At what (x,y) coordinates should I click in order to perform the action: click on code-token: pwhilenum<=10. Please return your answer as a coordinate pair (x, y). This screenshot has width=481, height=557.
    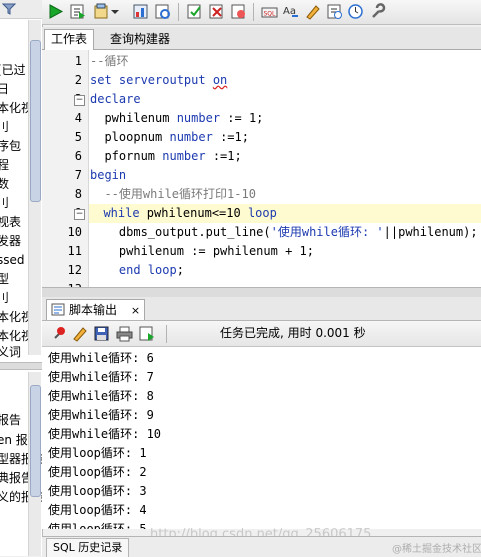
    Looking at the image, I should click on (193, 213).